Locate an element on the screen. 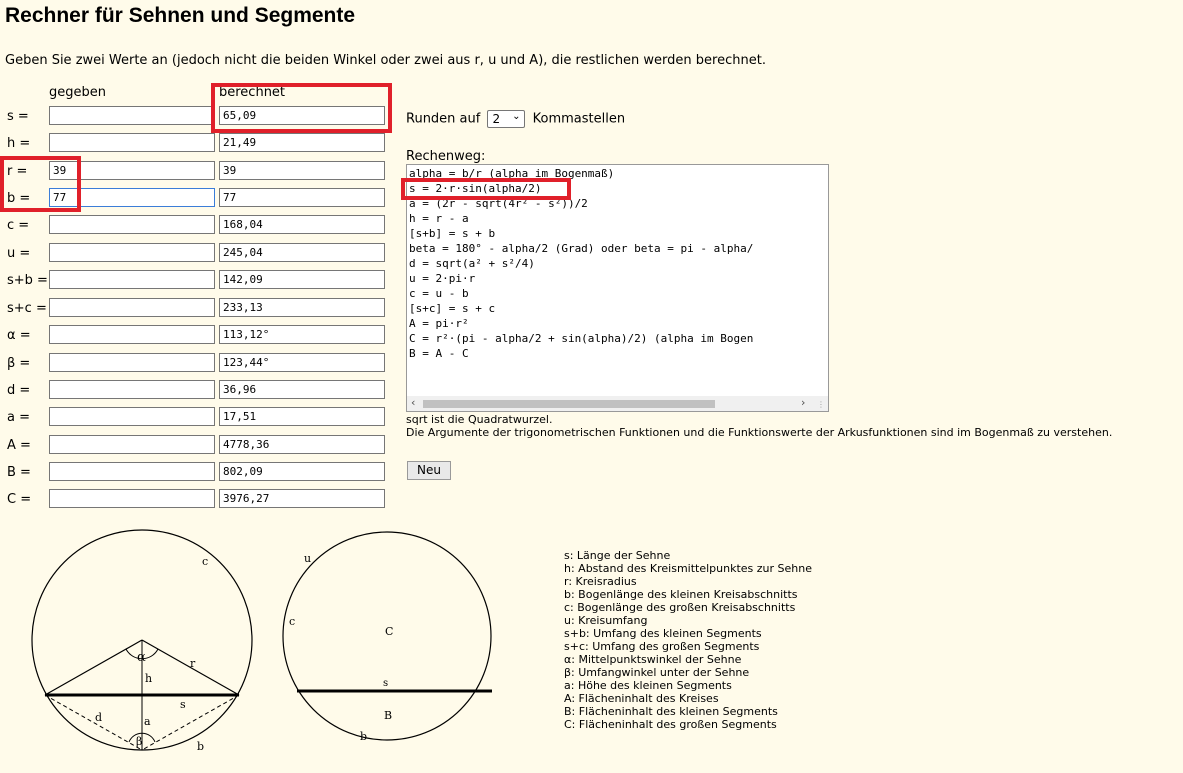 The height and width of the screenshot is (773, 1183). row-label: u = is located at coordinates (19, 253).